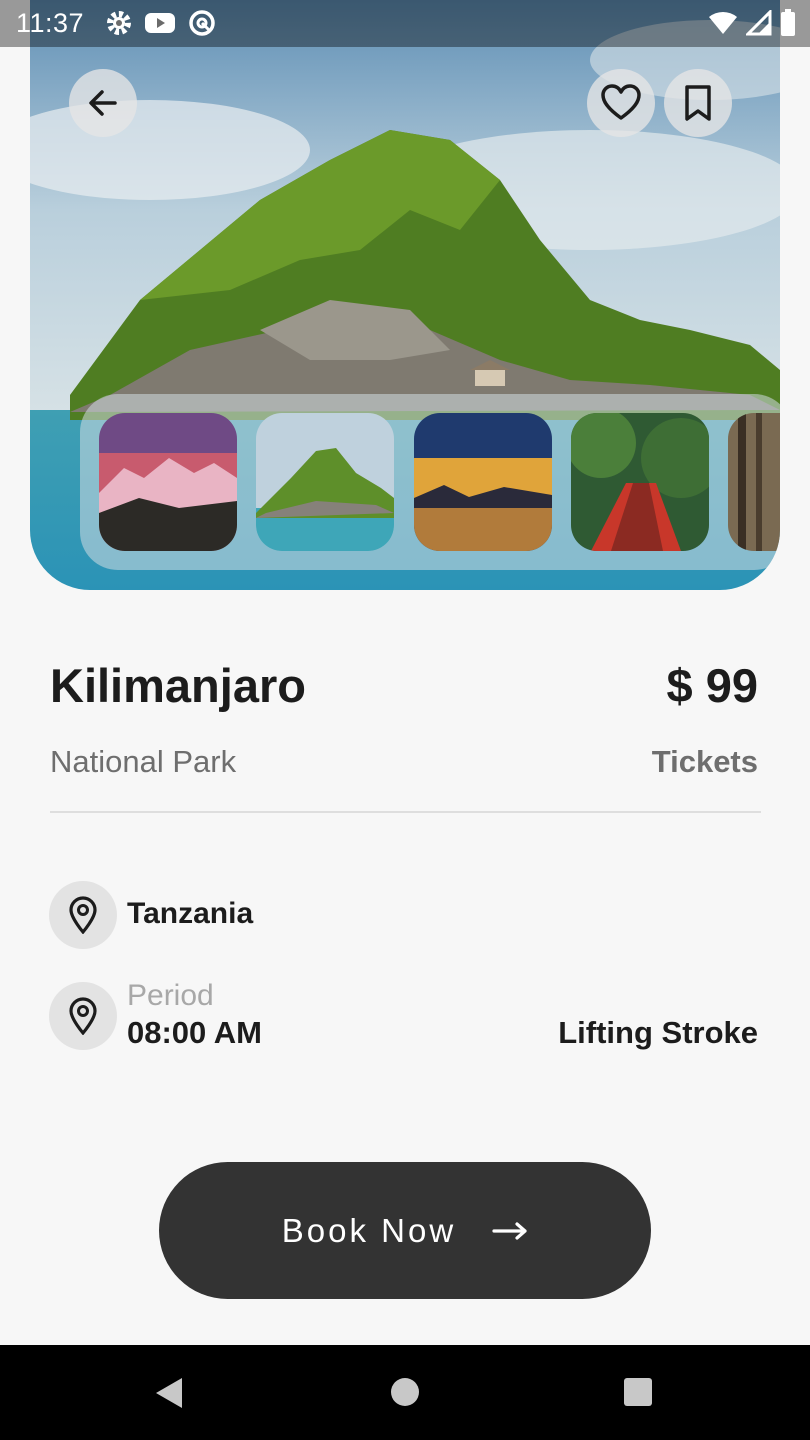 Image resolution: width=810 pixels, height=1440 pixels. I want to click on period-icon-badge, so click(83, 1016).